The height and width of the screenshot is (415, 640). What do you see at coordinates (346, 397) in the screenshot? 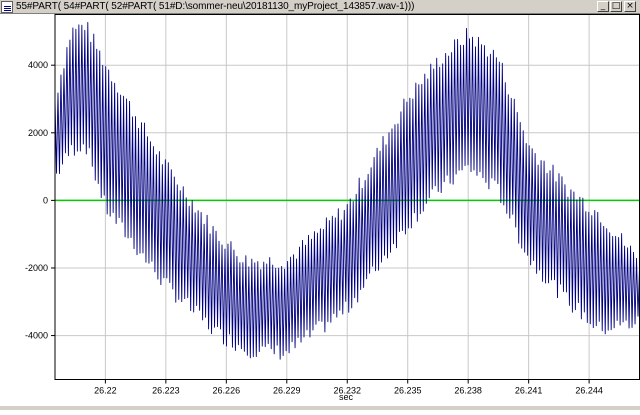
I see `x-axis-label: sec` at bounding box center [346, 397].